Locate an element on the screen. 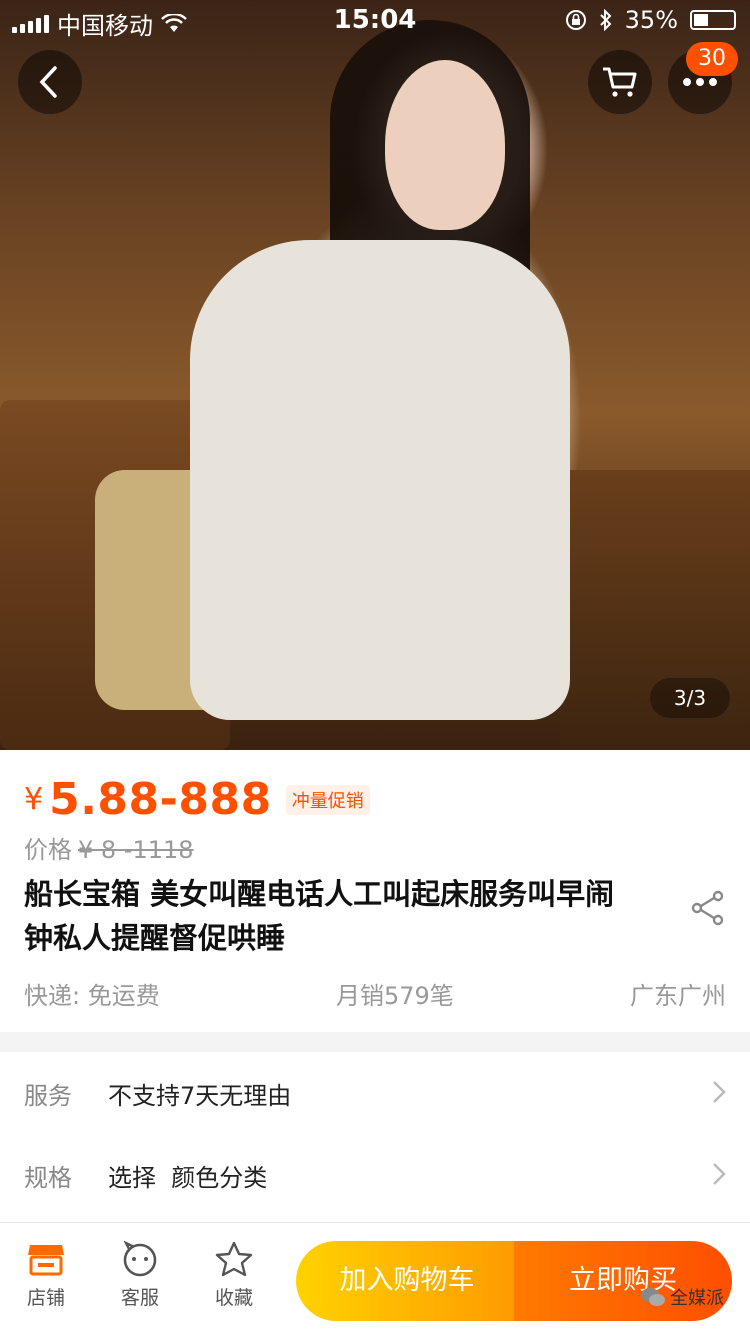  cart-button is located at coordinates (620, 82).